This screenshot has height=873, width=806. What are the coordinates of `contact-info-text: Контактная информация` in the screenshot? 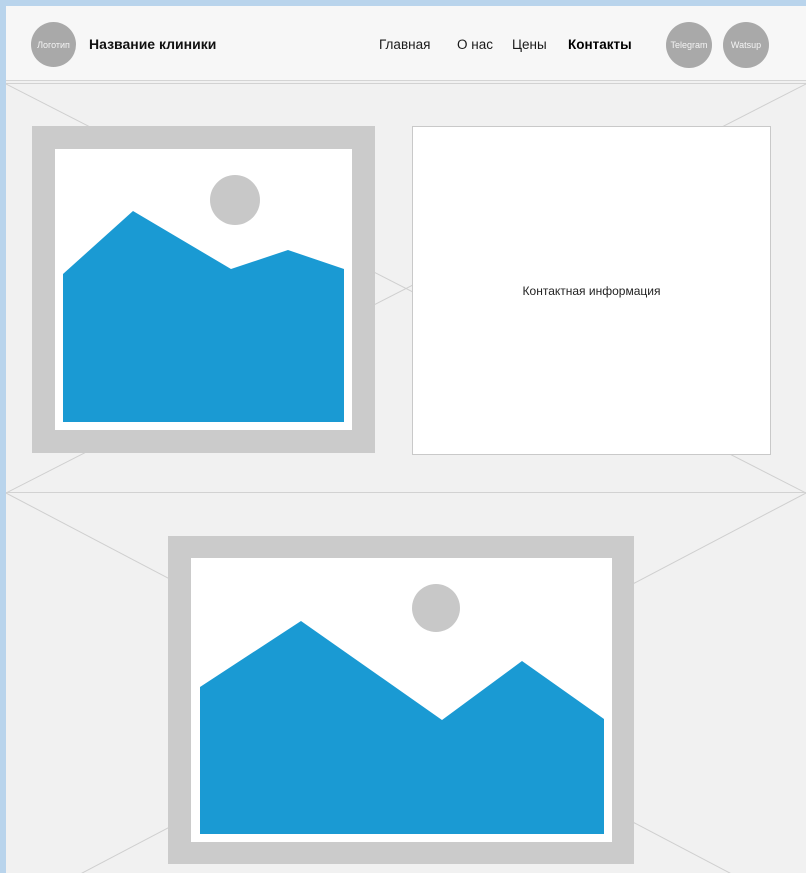 It's located at (591, 290).